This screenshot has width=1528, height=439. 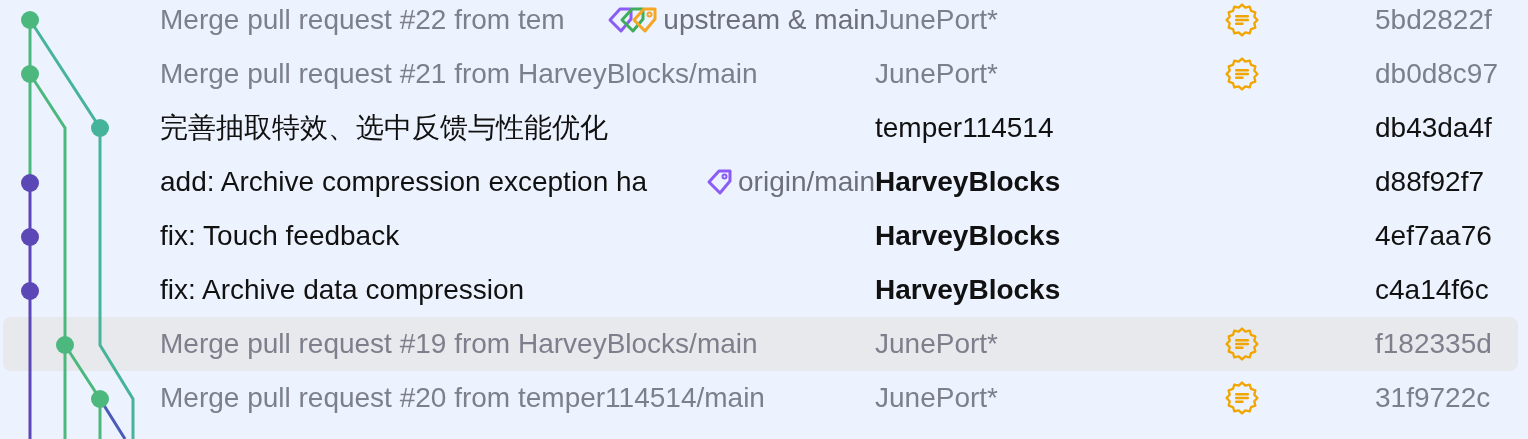 What do you see at coordinates (462, 398) in the screenshot?
I see `commit-message: Merge pull request #20 from temper114514/main` at bounding box center [462, 398].